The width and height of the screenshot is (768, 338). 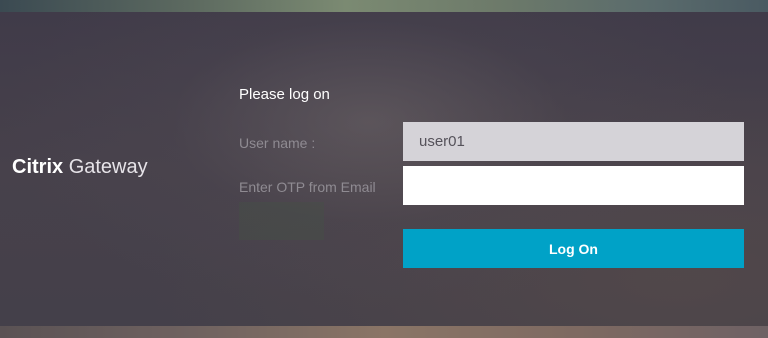 I want to click on brand-logo: Citrix Gateway, so click(x=80, y=167).